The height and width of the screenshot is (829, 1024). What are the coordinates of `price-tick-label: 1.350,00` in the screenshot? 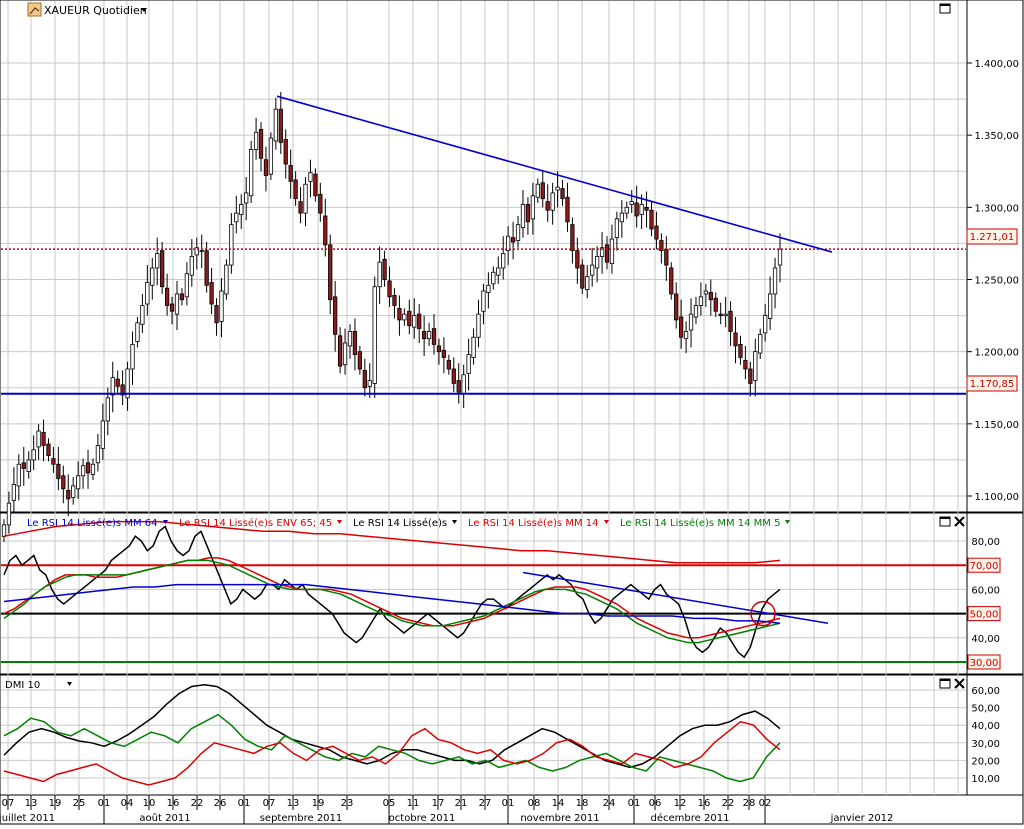 It's located at (996, 136).